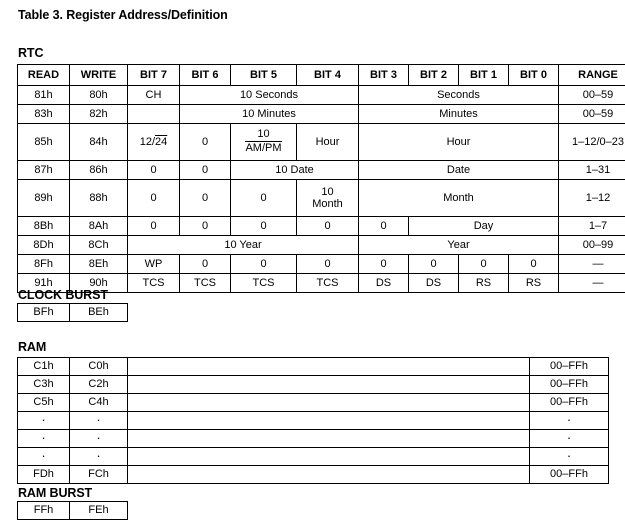 The image size is (625, 524). What do you see at coordinates (458, 245) in the screenshot?
I see `cell-group-bit3-bit0: Year` at bounding box center [458, 245].